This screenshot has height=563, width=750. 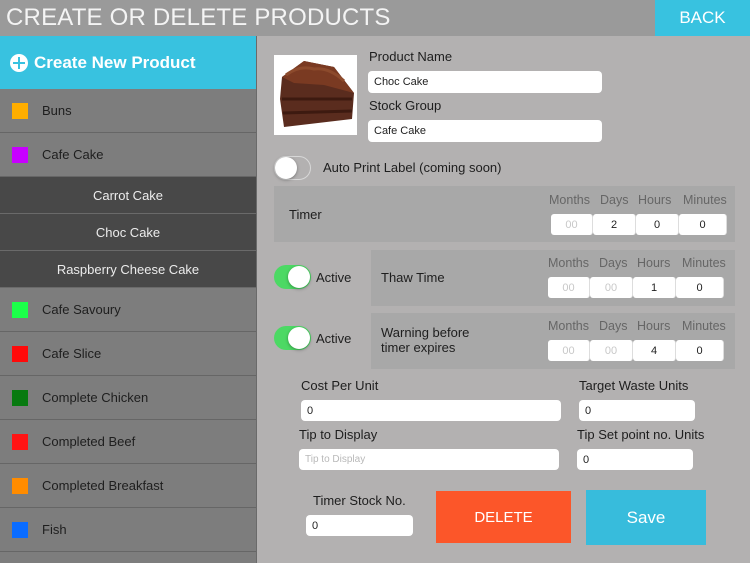 What do you see at coordinates (503, 517) in the screenshot?
I see `delete-button: DELETE` at bounding box center [503, 517].